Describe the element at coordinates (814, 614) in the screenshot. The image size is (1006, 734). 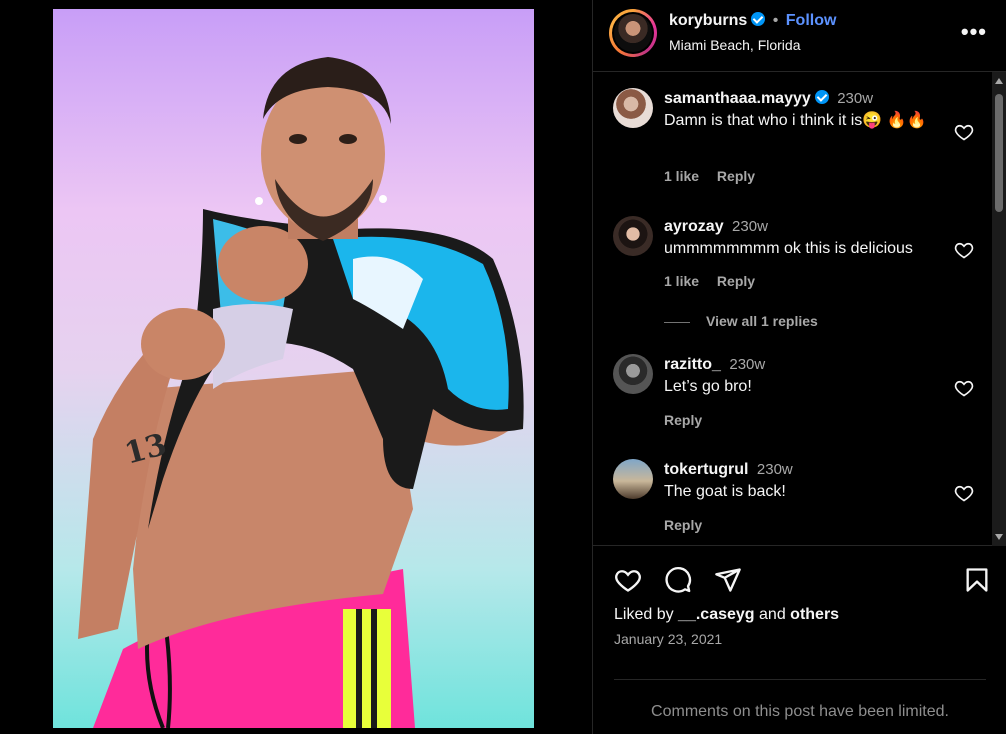
I see `liked-others: others` at that location.